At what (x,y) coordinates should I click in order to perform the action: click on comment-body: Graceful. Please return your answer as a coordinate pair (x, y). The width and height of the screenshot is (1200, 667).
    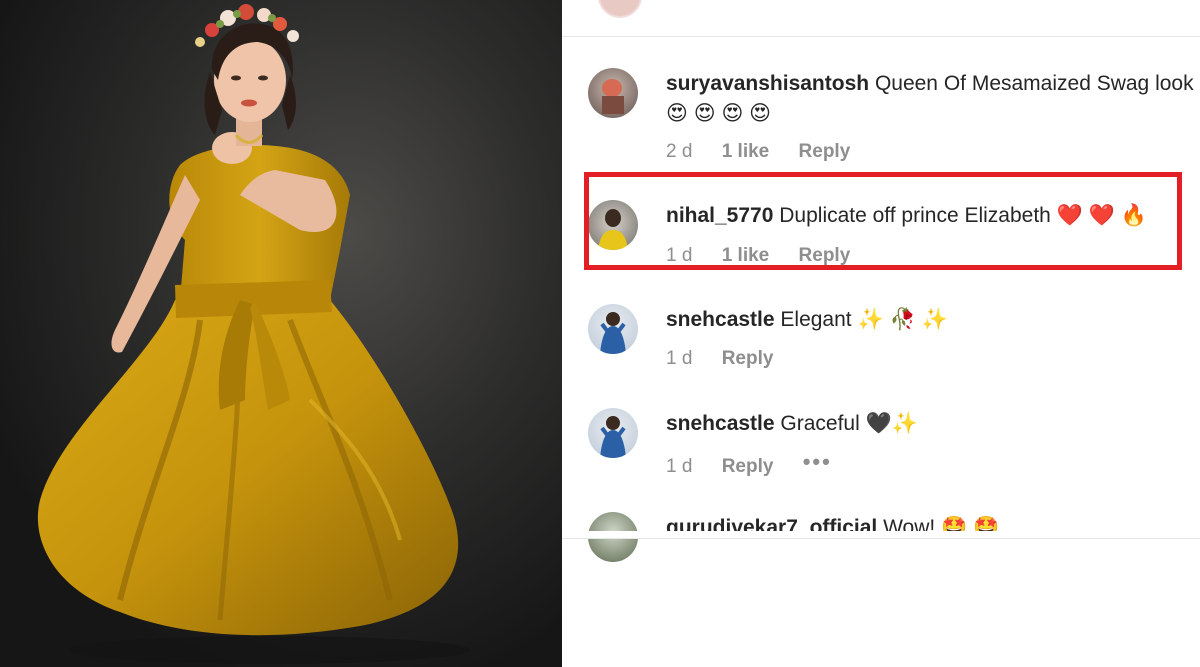
    Looking at the image, I should click on (820, 423).